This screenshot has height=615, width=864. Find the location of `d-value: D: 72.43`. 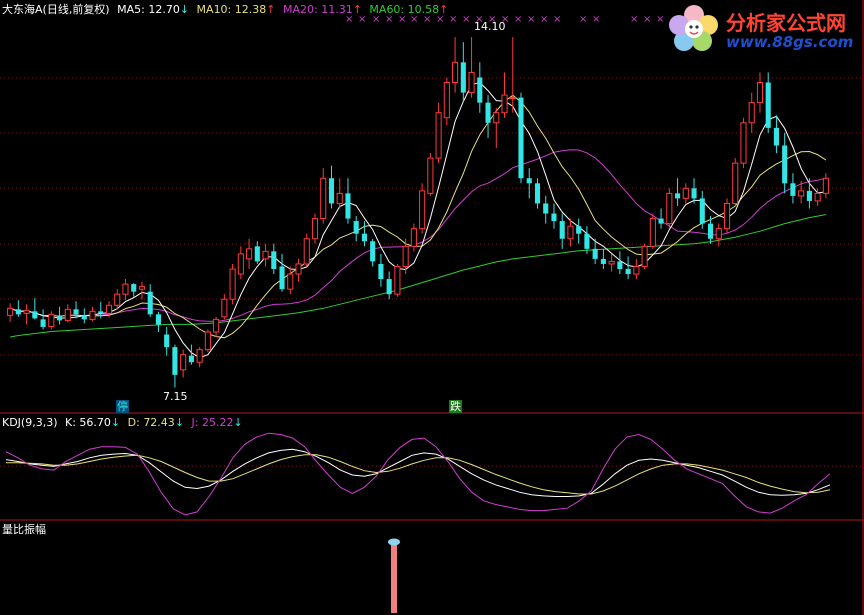

d-value: D: 72.43 is located at coordinates (151, 422).